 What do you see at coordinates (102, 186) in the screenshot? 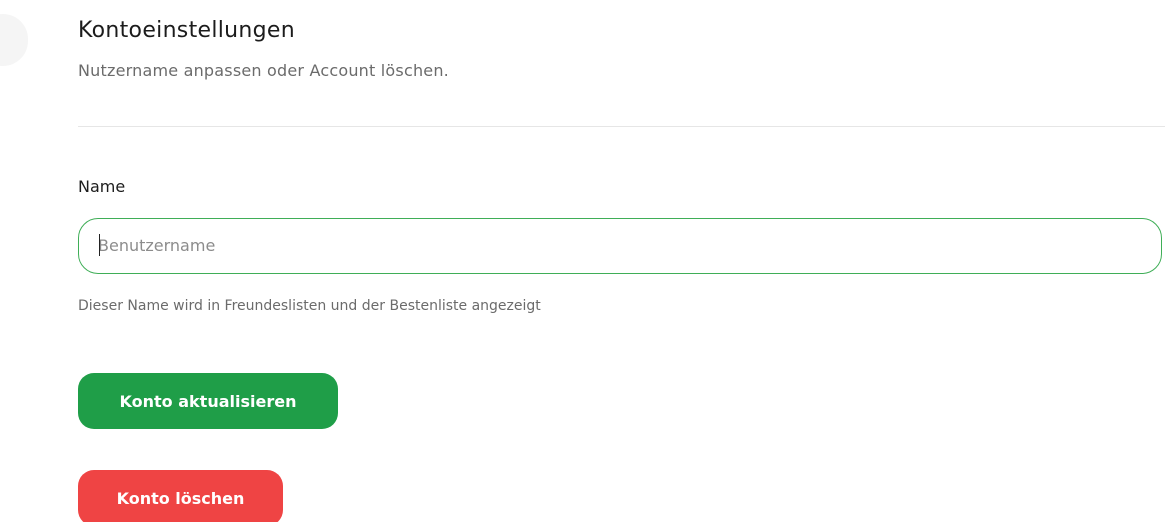
I see `name-field-label: Name` at bounding box center [102, 186].